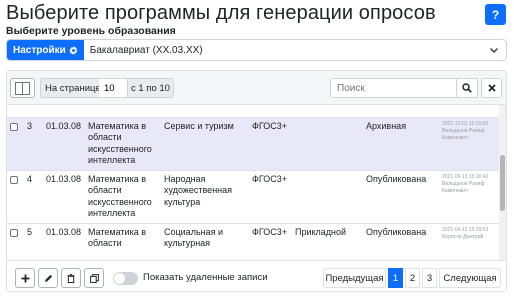  I want to click on search-button, so click(467, 88).